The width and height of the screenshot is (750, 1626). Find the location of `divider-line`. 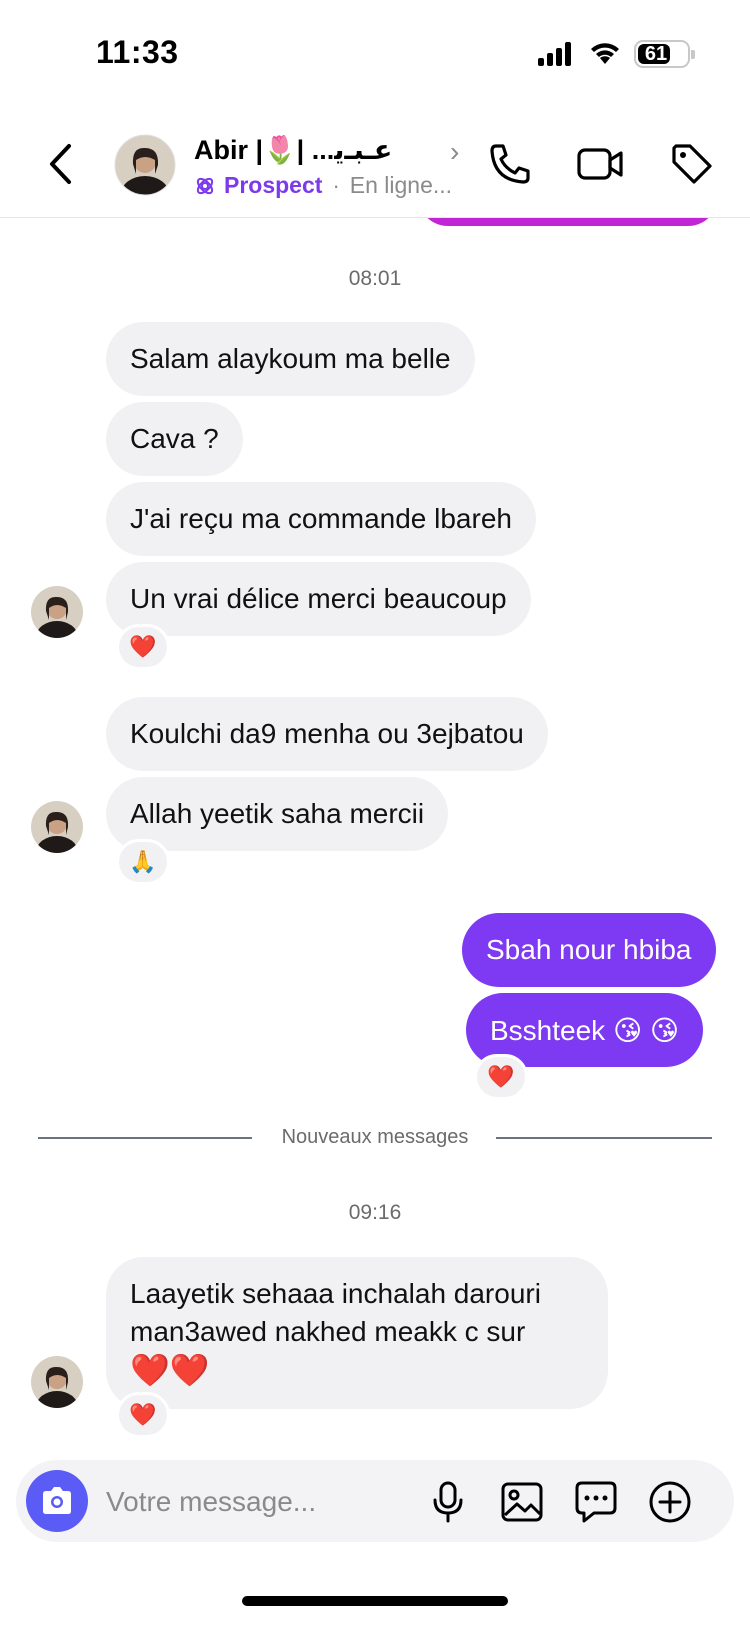

divider-line is located at coordinates (604, 1138).